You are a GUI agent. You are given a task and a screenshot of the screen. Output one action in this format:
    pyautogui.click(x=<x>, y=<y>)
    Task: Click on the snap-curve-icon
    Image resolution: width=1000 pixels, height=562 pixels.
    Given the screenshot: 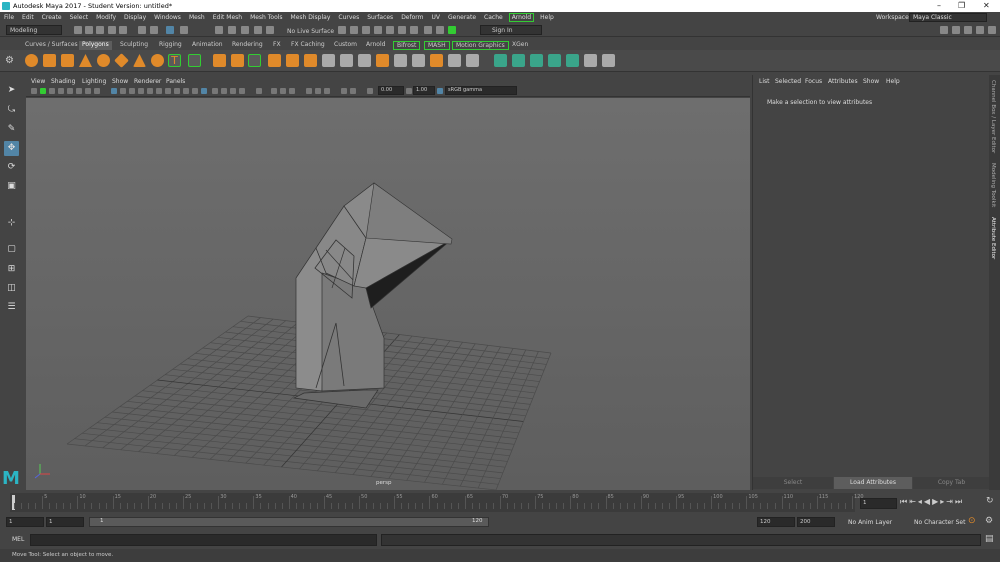 What is the action you would take?
    pyautogui.click(x=219, y=30)
    